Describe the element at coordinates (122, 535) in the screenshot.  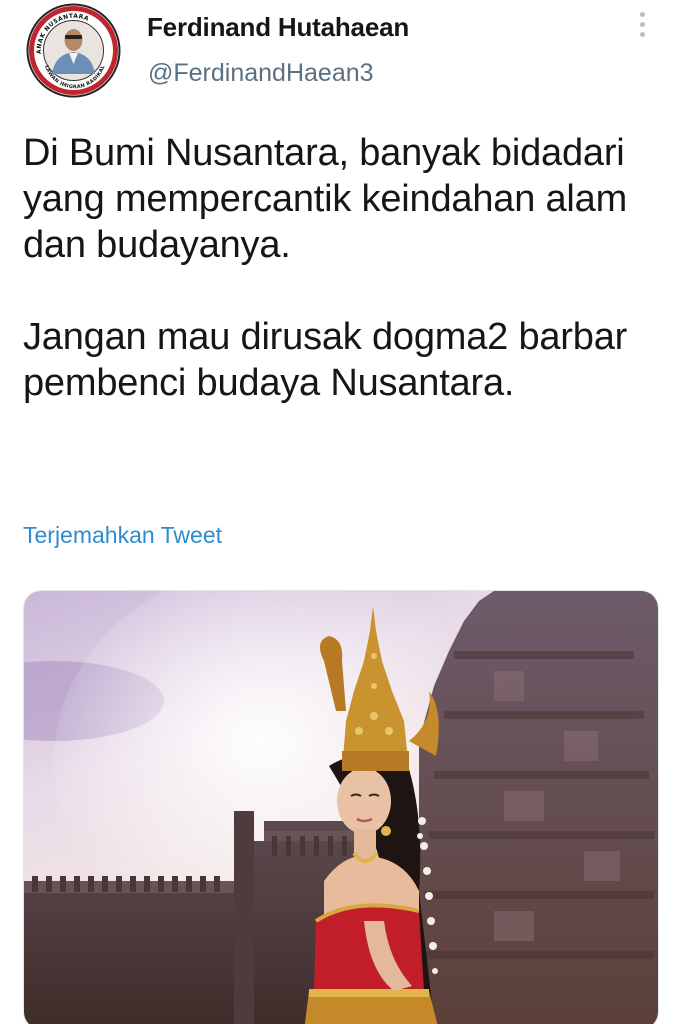
I see `translate-tweet-link: Terjemahkan Tweet` at that location.